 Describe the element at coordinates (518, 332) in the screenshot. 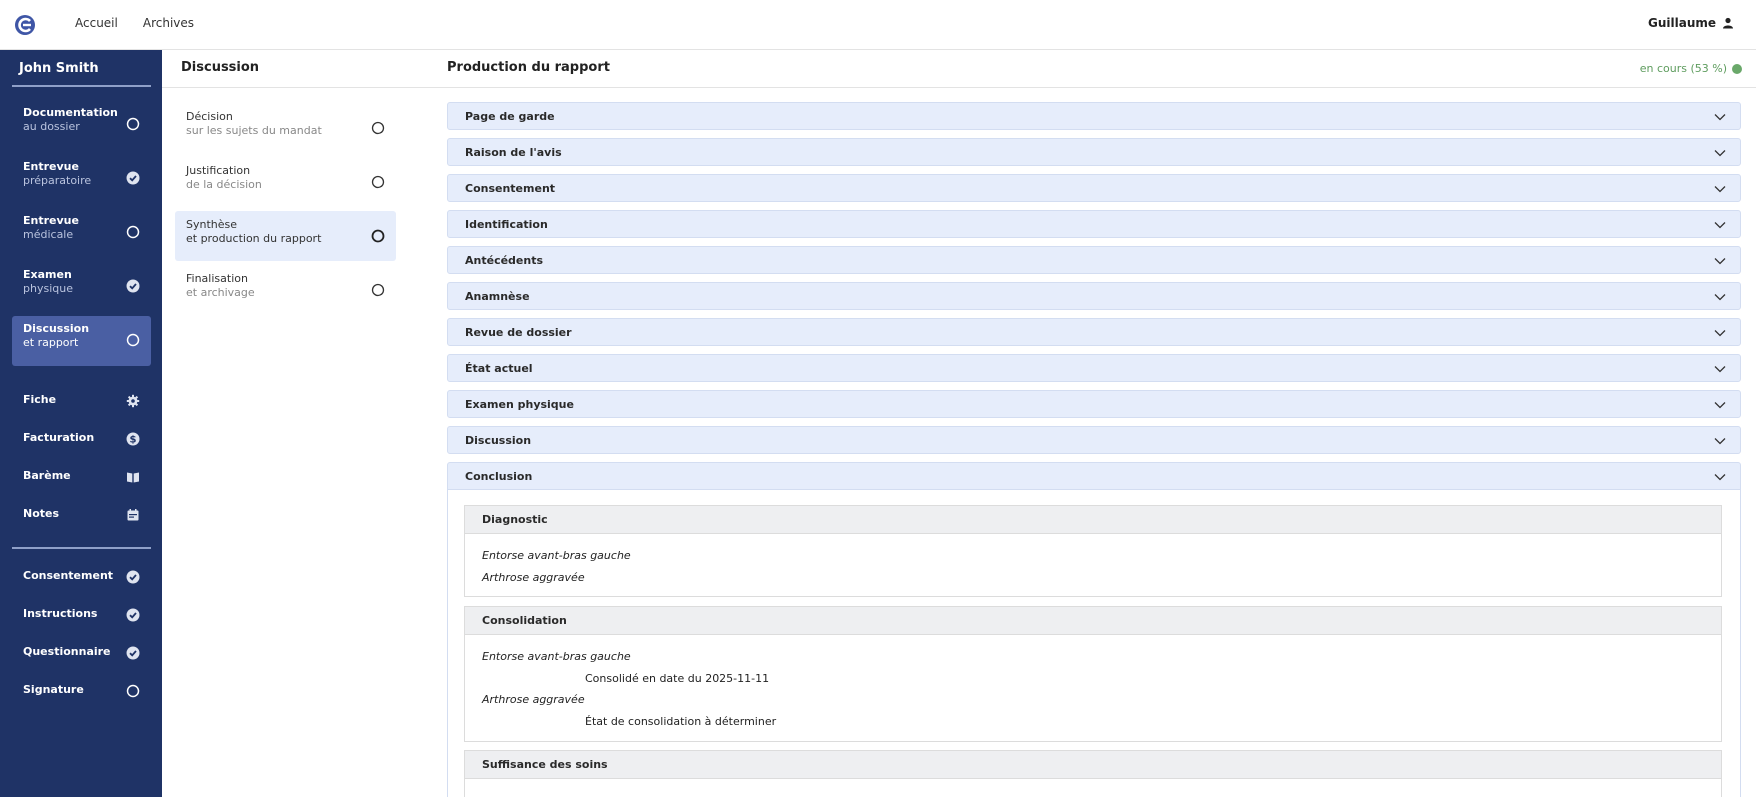

I see `accordion-label: Revue de dossier` at that location.